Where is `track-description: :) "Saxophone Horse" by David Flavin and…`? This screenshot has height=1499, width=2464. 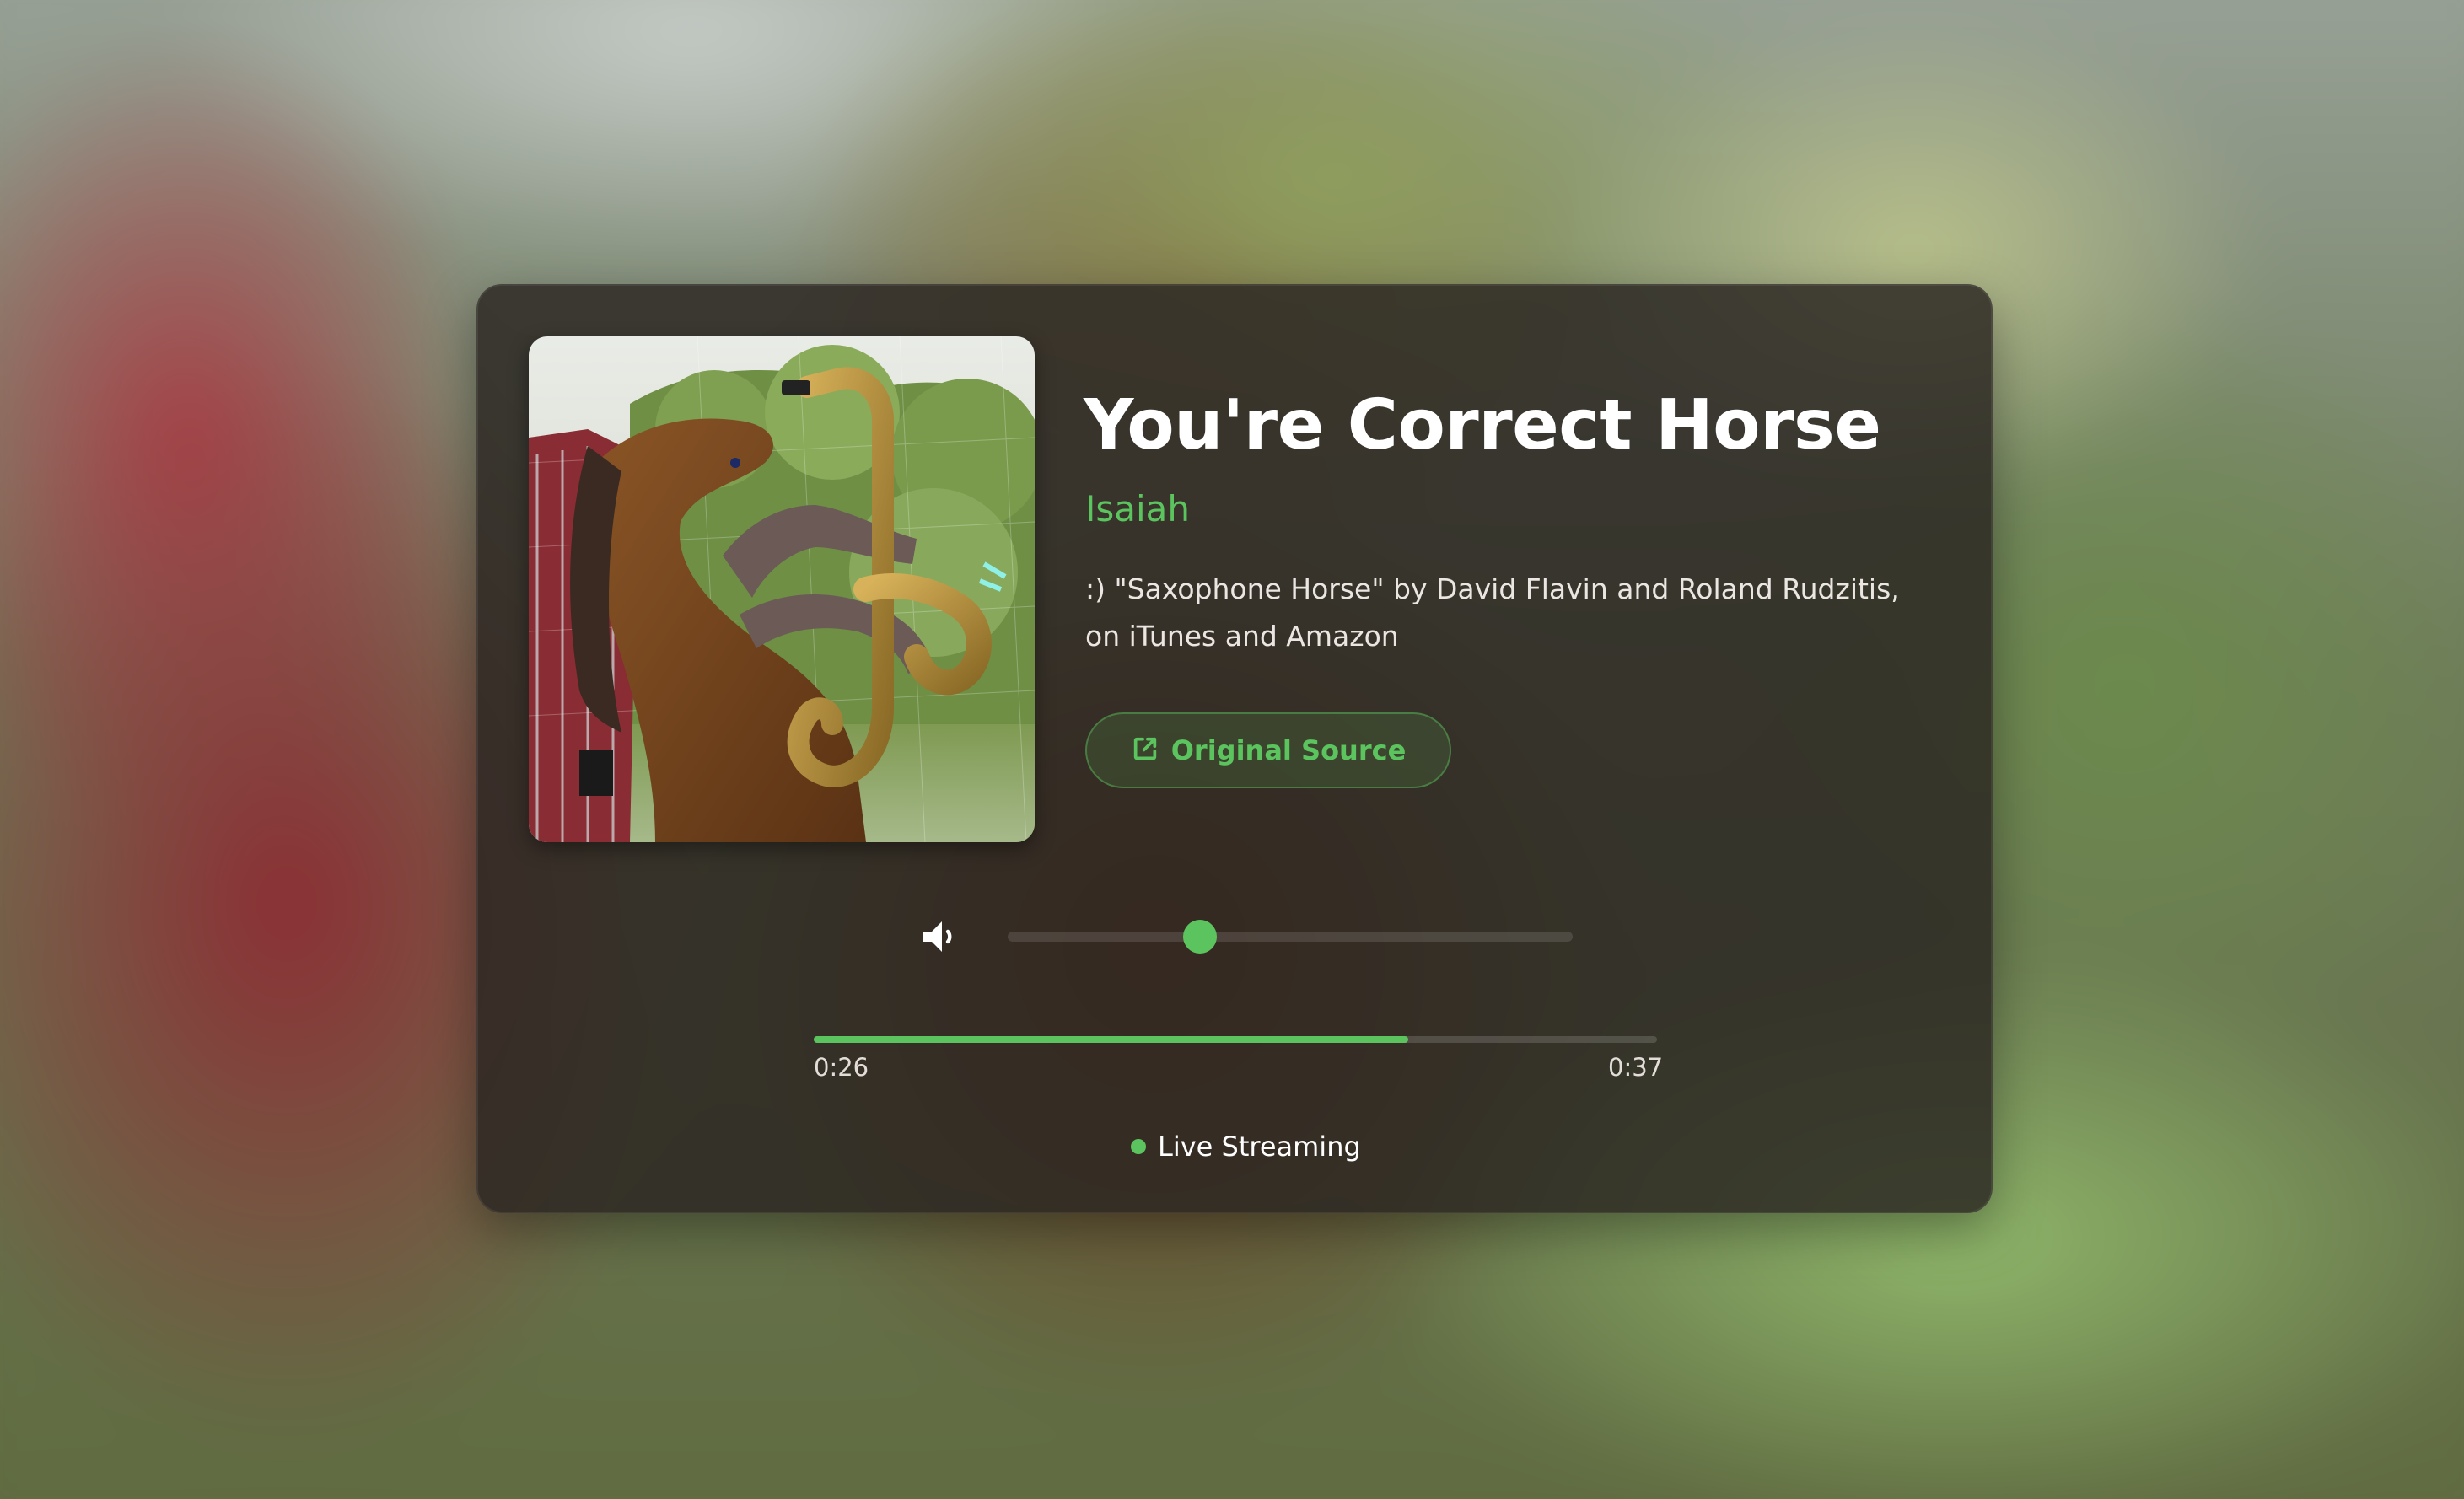
track-description: :) "Saxophone Horse" by David Flavin and… is located at coordinates (1492, 612).